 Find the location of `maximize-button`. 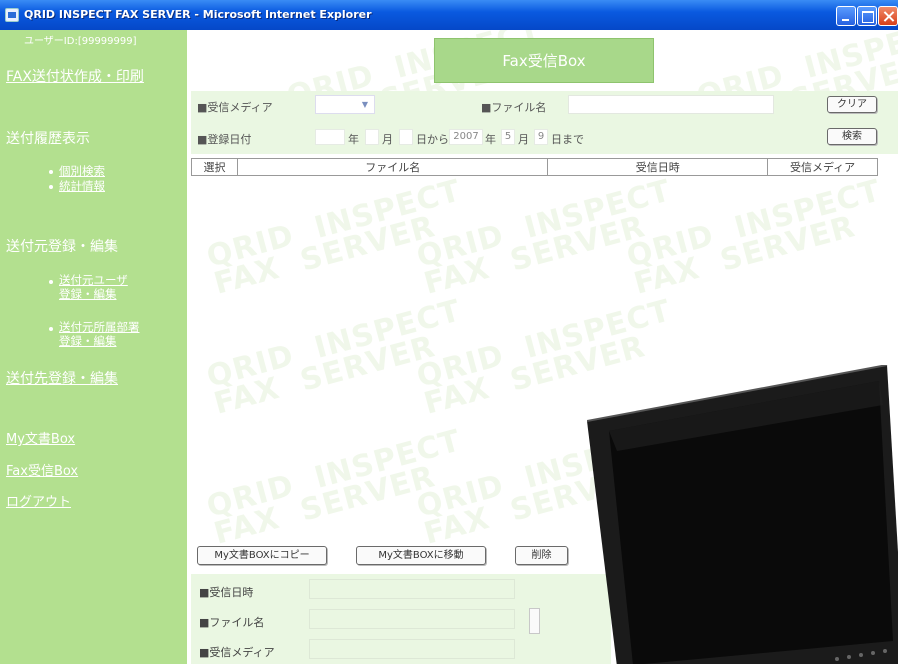

maximize-button is located at coordinates (867, 16).